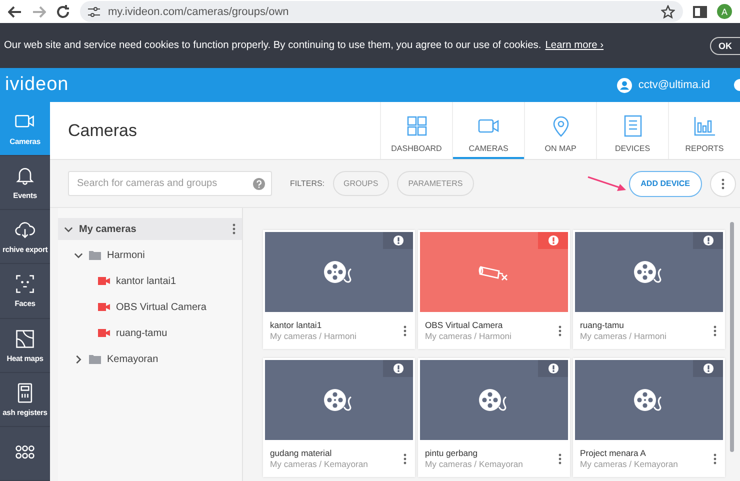 The height and width of the screenshot is (481, 740). Describe the element at coordinates (78, 359) in the screenshot. I see `chevron-right-icon` at that location.